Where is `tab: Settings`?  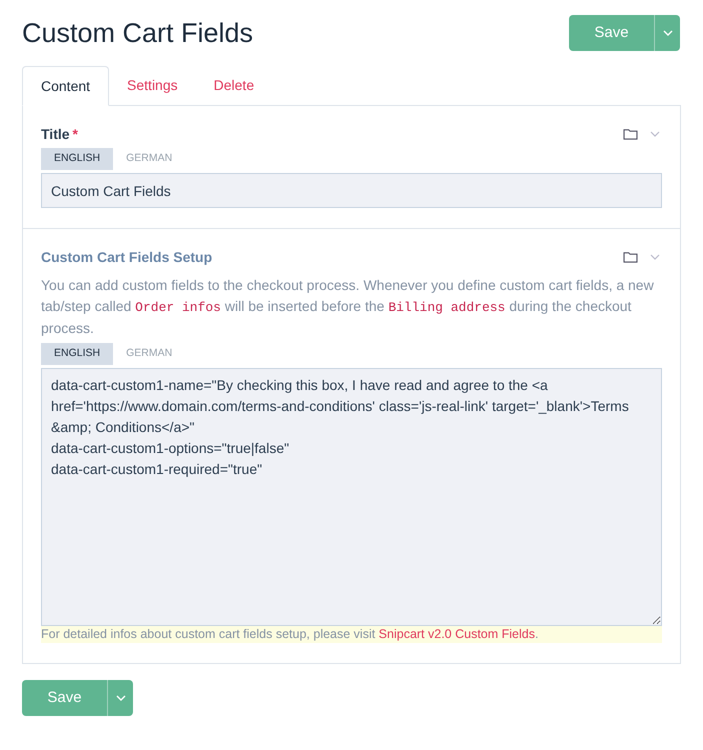
tab: Settings is located at coordinates (152, 85).